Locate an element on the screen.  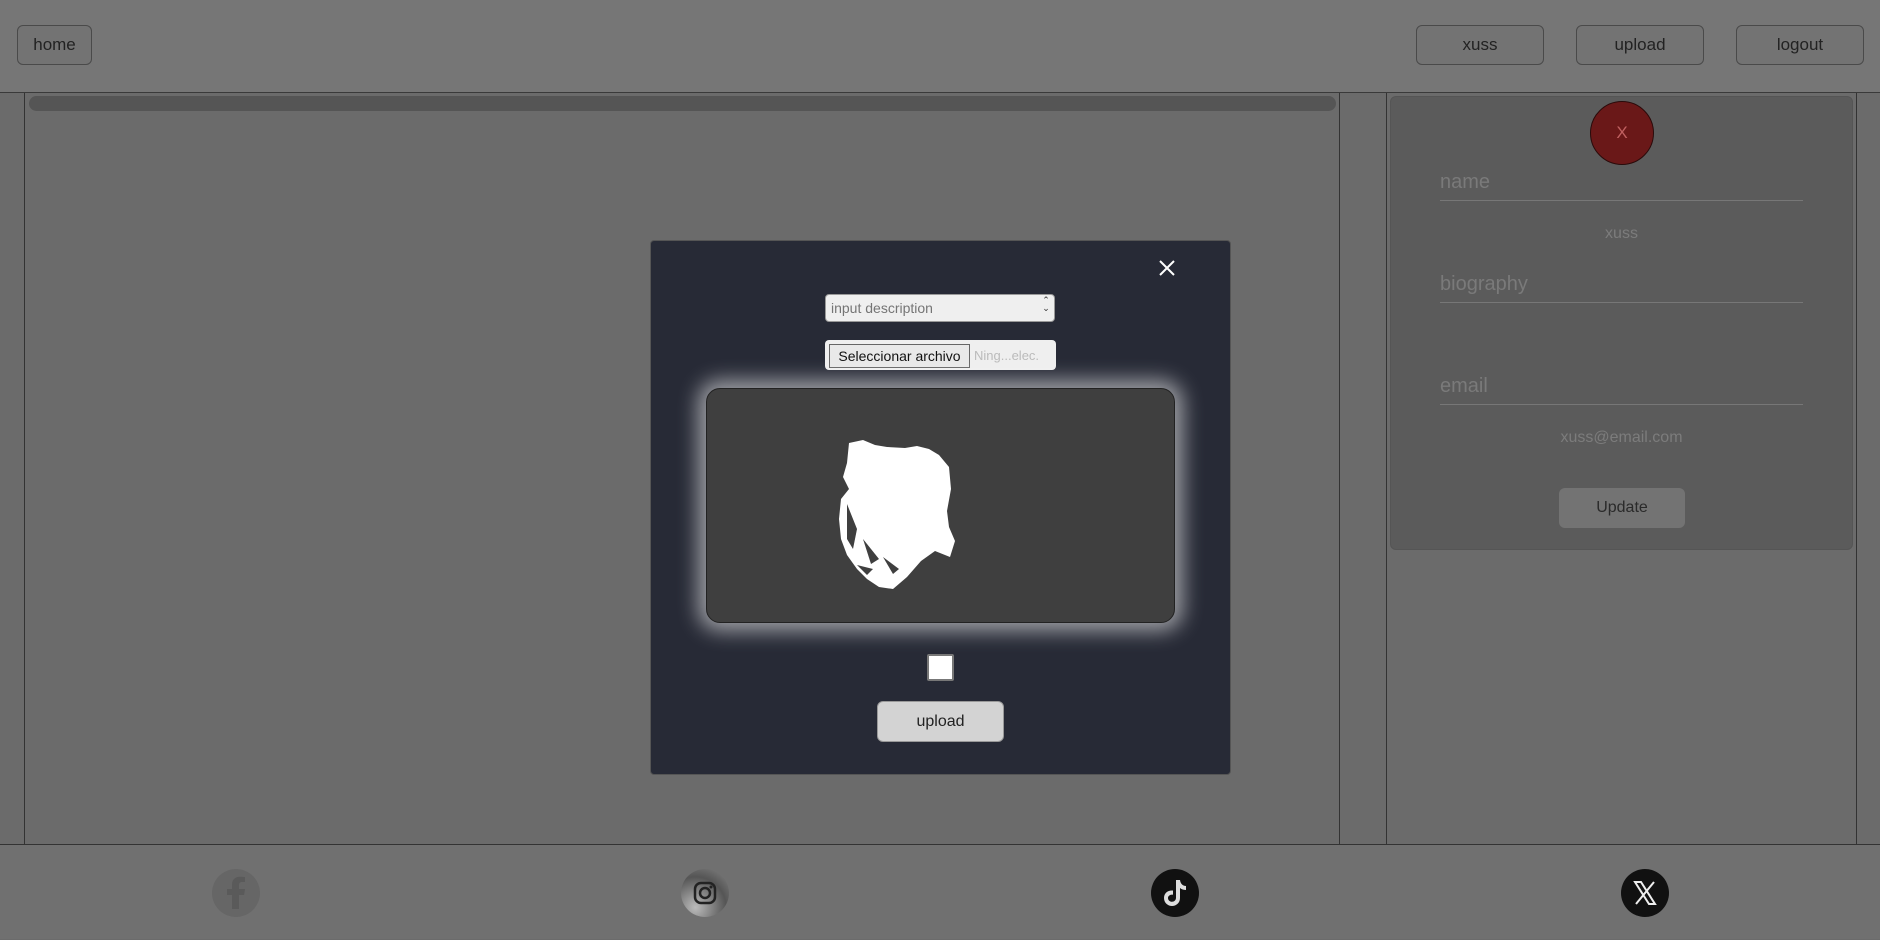
resize-handle-icon: ⌃ ⌄ is located at coordinates (1046, 308).